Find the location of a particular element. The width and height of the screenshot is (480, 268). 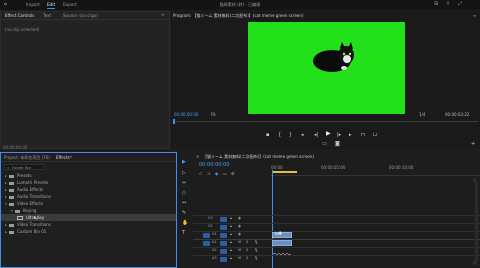

program-timecode: 00:00:00:00 is located at coordinates (186, 114).